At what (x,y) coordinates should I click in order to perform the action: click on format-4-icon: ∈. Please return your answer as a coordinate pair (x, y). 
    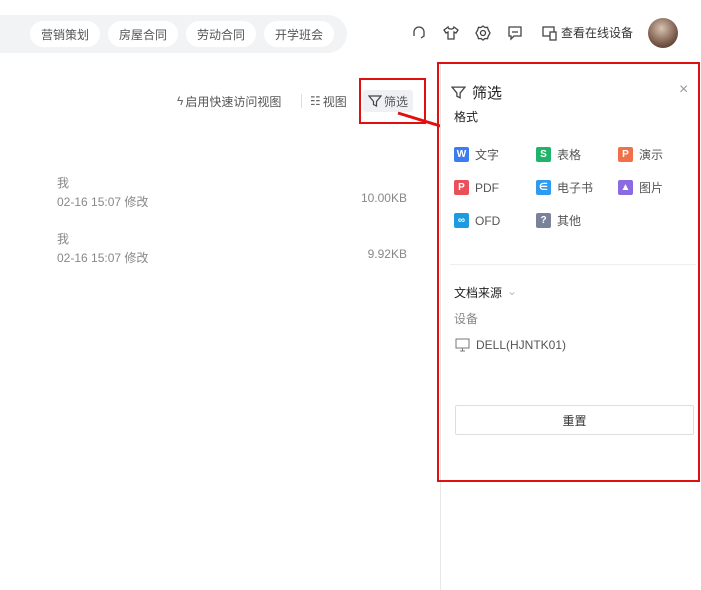
    Looking at the image, I should click on (543, 187).